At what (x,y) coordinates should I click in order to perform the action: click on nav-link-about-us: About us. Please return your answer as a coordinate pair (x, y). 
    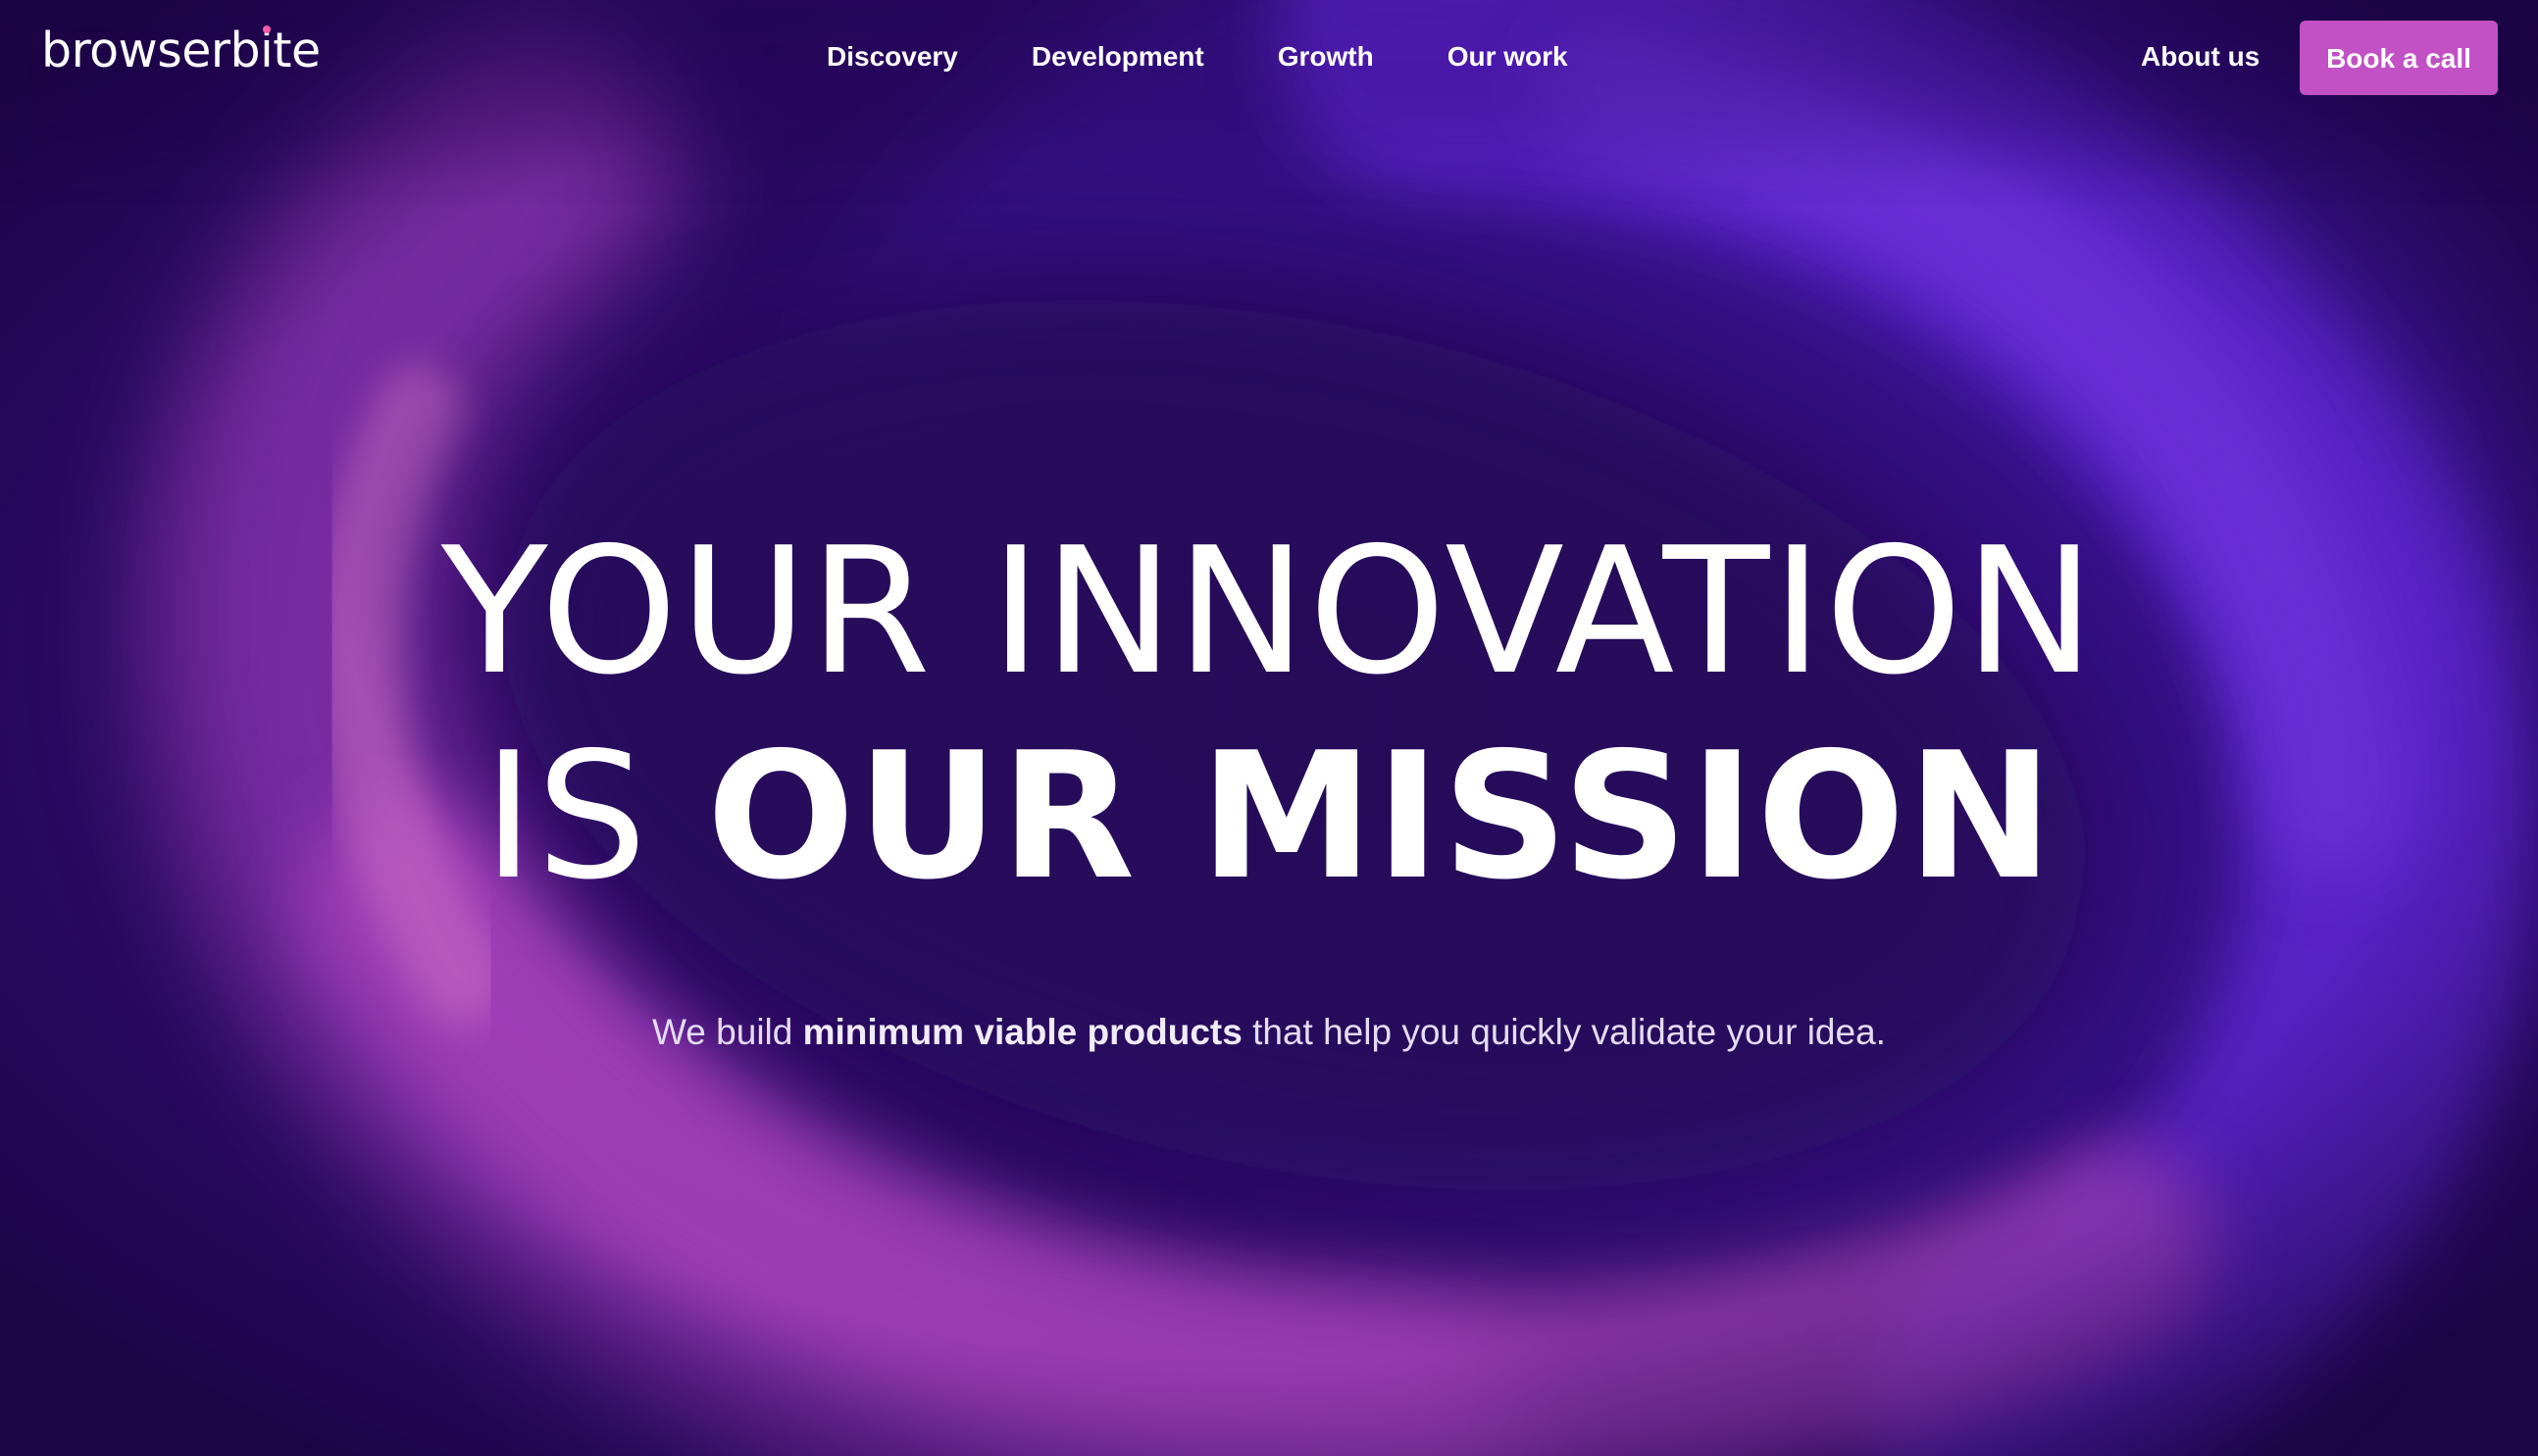
    Looking at the image, I should click on (2200, 56).